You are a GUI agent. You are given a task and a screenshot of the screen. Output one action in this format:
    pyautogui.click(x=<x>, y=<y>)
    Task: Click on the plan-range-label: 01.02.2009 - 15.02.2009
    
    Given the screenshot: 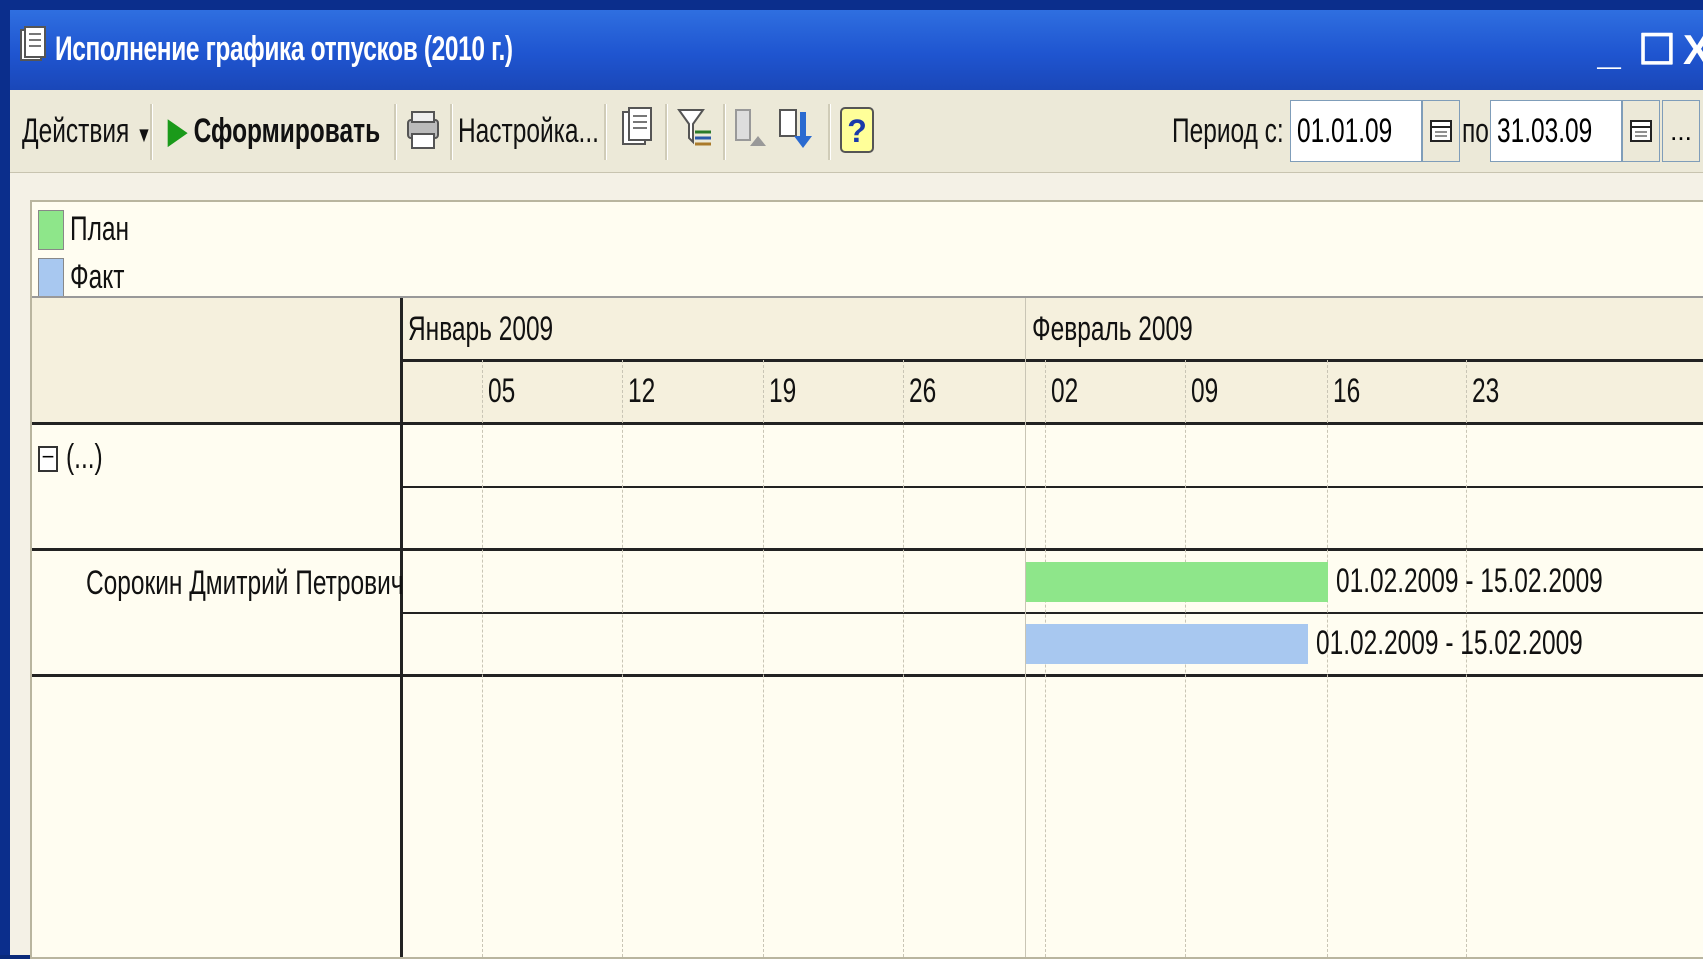 What is the action you would take?
    pyautogui.click(x=1469, y=581)
    